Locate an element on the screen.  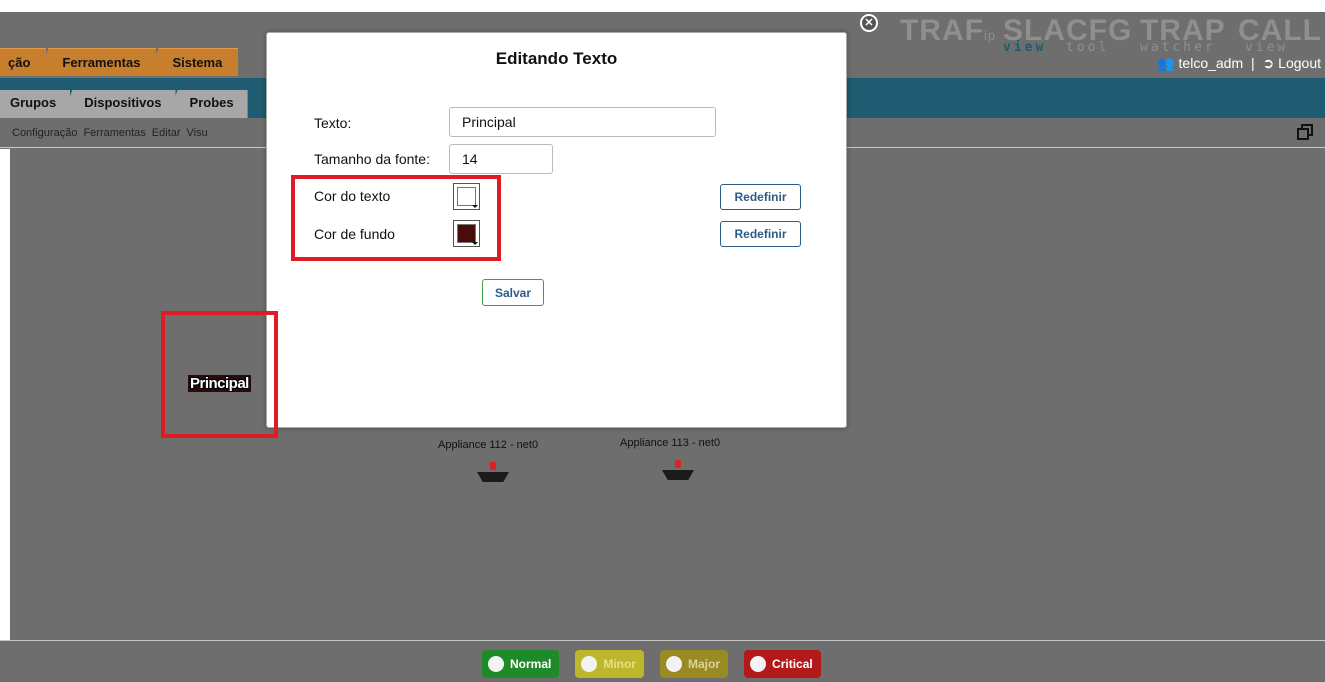
toolbar-item-configuracao: Configuração is located at coordinates (44, 133).